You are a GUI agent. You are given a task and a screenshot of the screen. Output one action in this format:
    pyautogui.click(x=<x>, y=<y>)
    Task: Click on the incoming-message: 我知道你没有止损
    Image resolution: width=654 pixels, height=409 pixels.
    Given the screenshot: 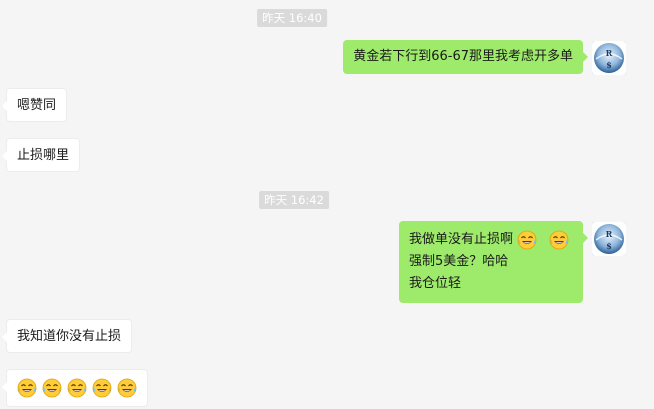 What is the action you would take?
    pyautogui.click(x=67, y=336)
    